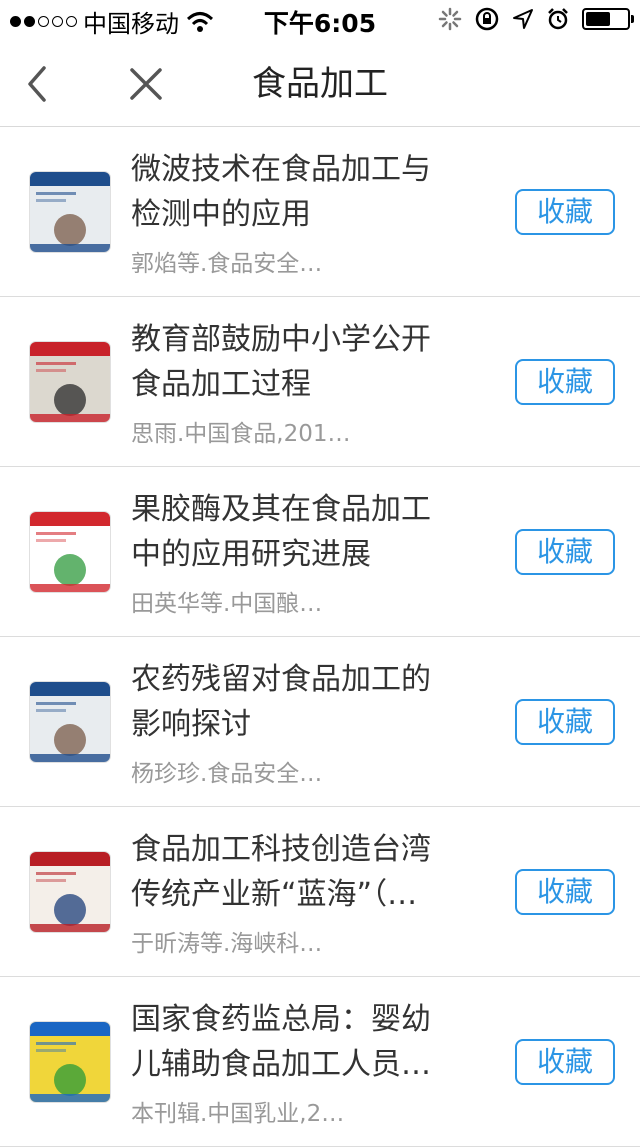 This screenshot has height=1147, width=640. What do you see at coordinates (296, 362) in the screenshot?
I see `article-title: 教育部鼓励中小学公开 食品加工过程` at bounding box center [296, 362].